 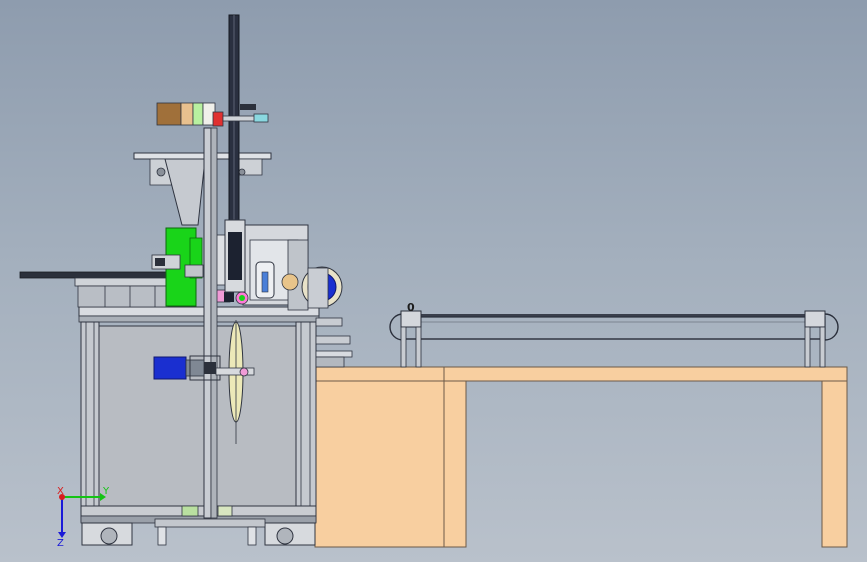 I want to click on tower-green, so click(x=198, y=114).